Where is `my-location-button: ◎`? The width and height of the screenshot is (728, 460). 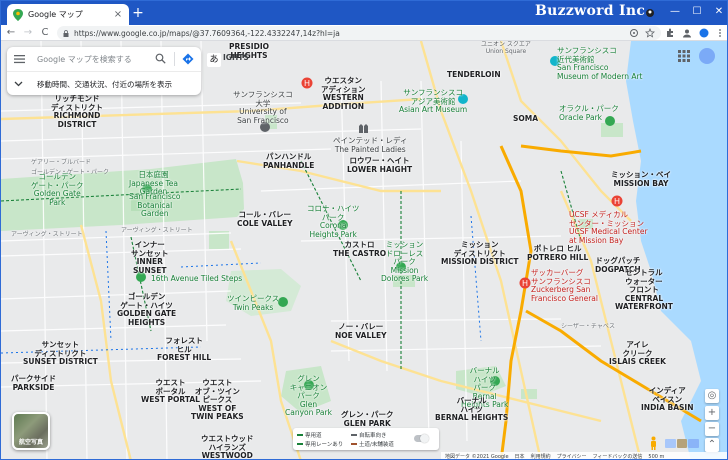 my-location-button: ◎ is located at coordinates (712, 396).